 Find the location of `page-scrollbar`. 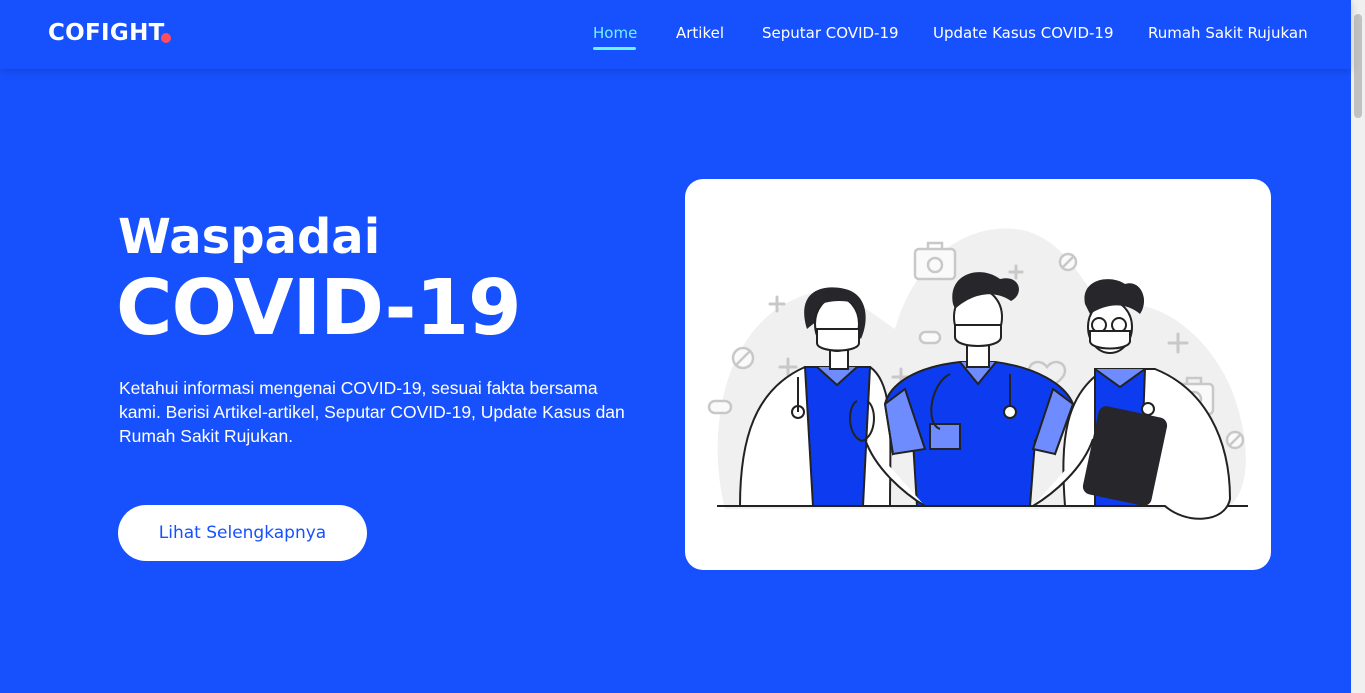

page-scrollbar is located at coordinates (1358, 346).